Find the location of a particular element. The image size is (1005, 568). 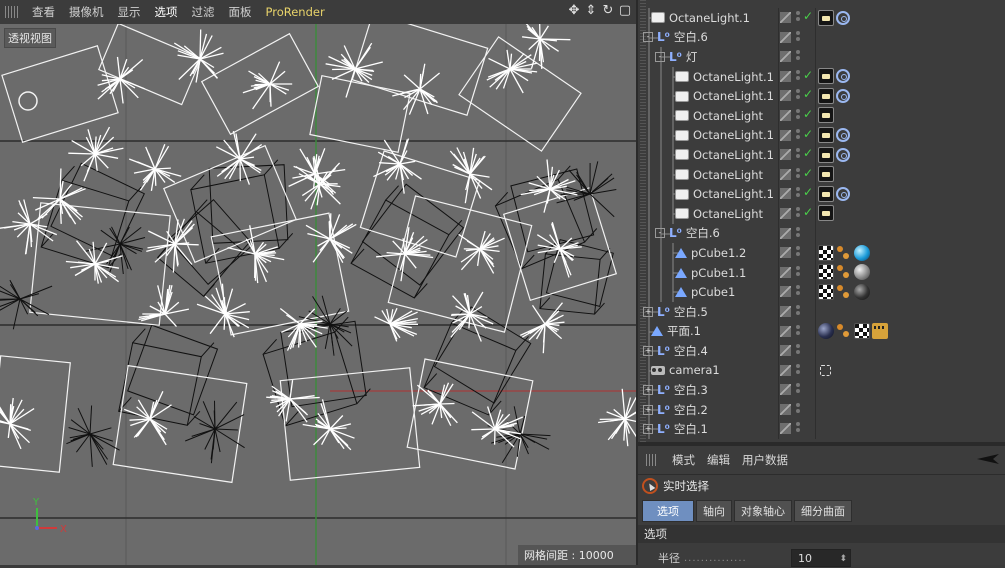

object-row: pCube1.1 is located at coordinates (821, 273).